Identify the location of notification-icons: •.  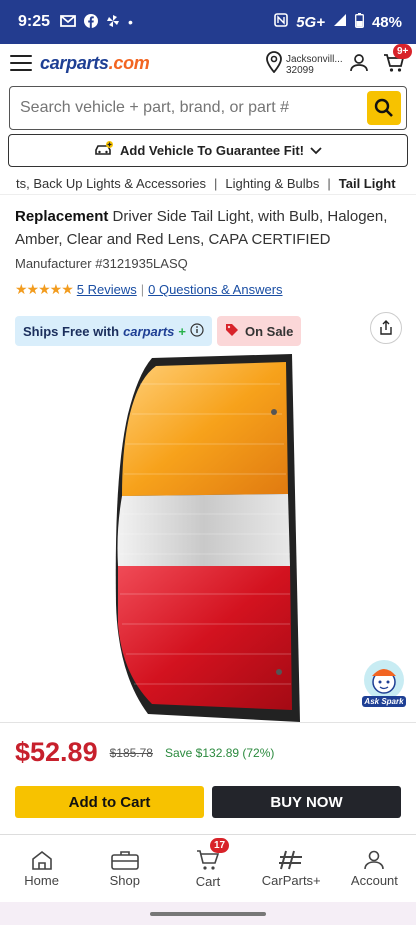
(96, 22).